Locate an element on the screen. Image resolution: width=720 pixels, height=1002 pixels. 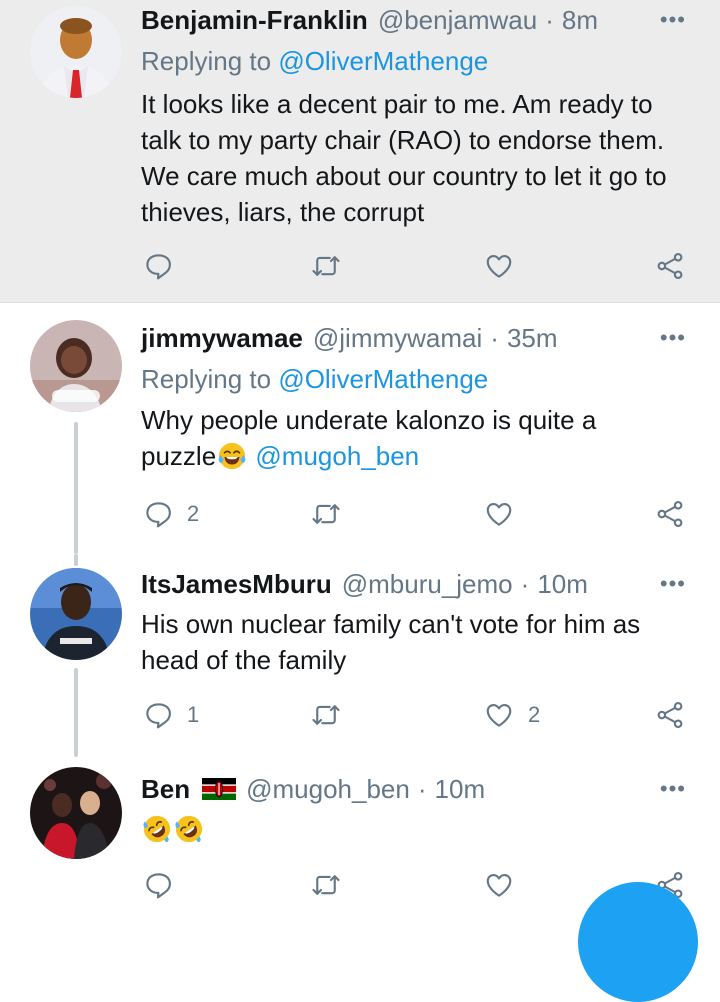
tweet-actions is located at coordinates (421, 266).